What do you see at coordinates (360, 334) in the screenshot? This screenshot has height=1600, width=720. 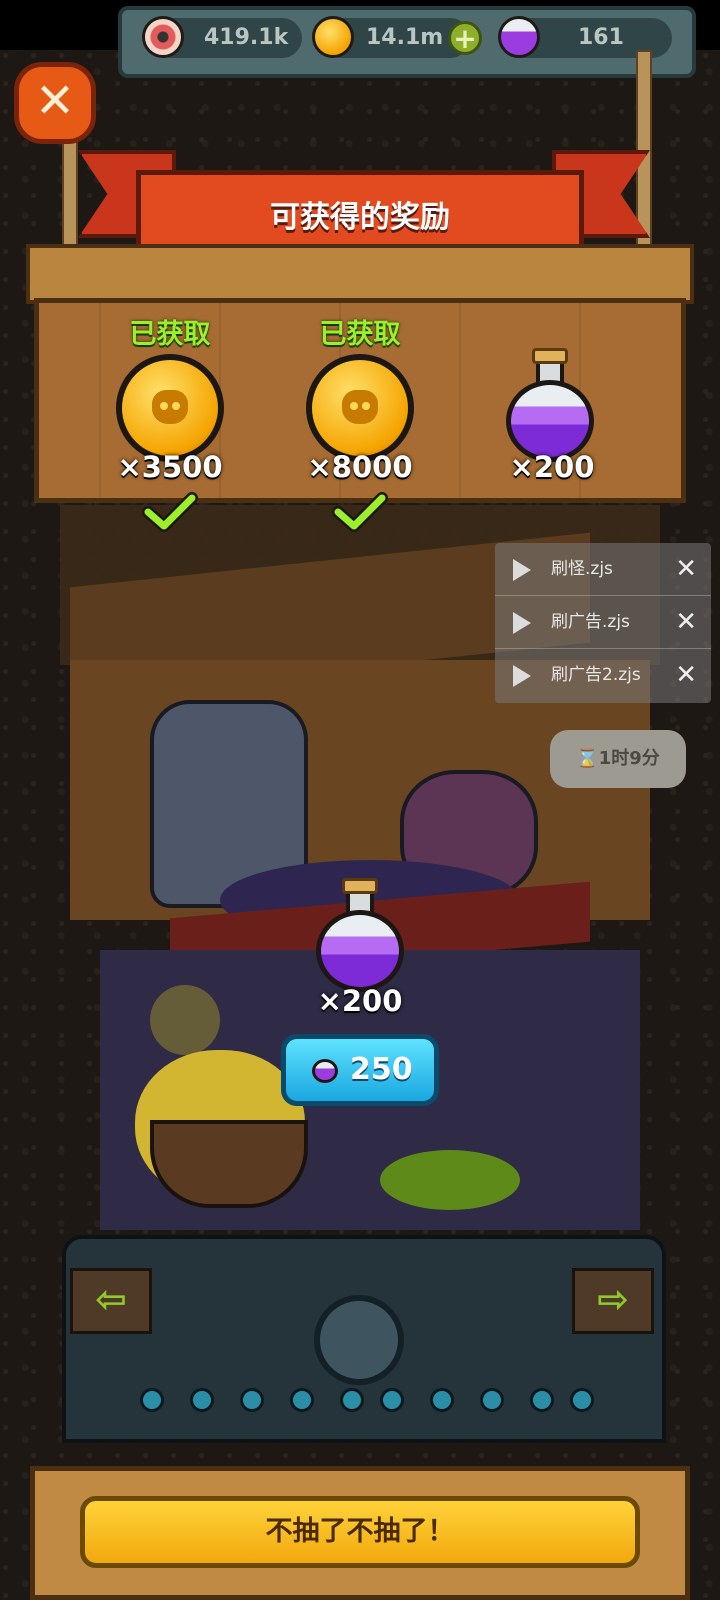 I see `reward-2-status: 已获取` at bounding box center [360, 334].